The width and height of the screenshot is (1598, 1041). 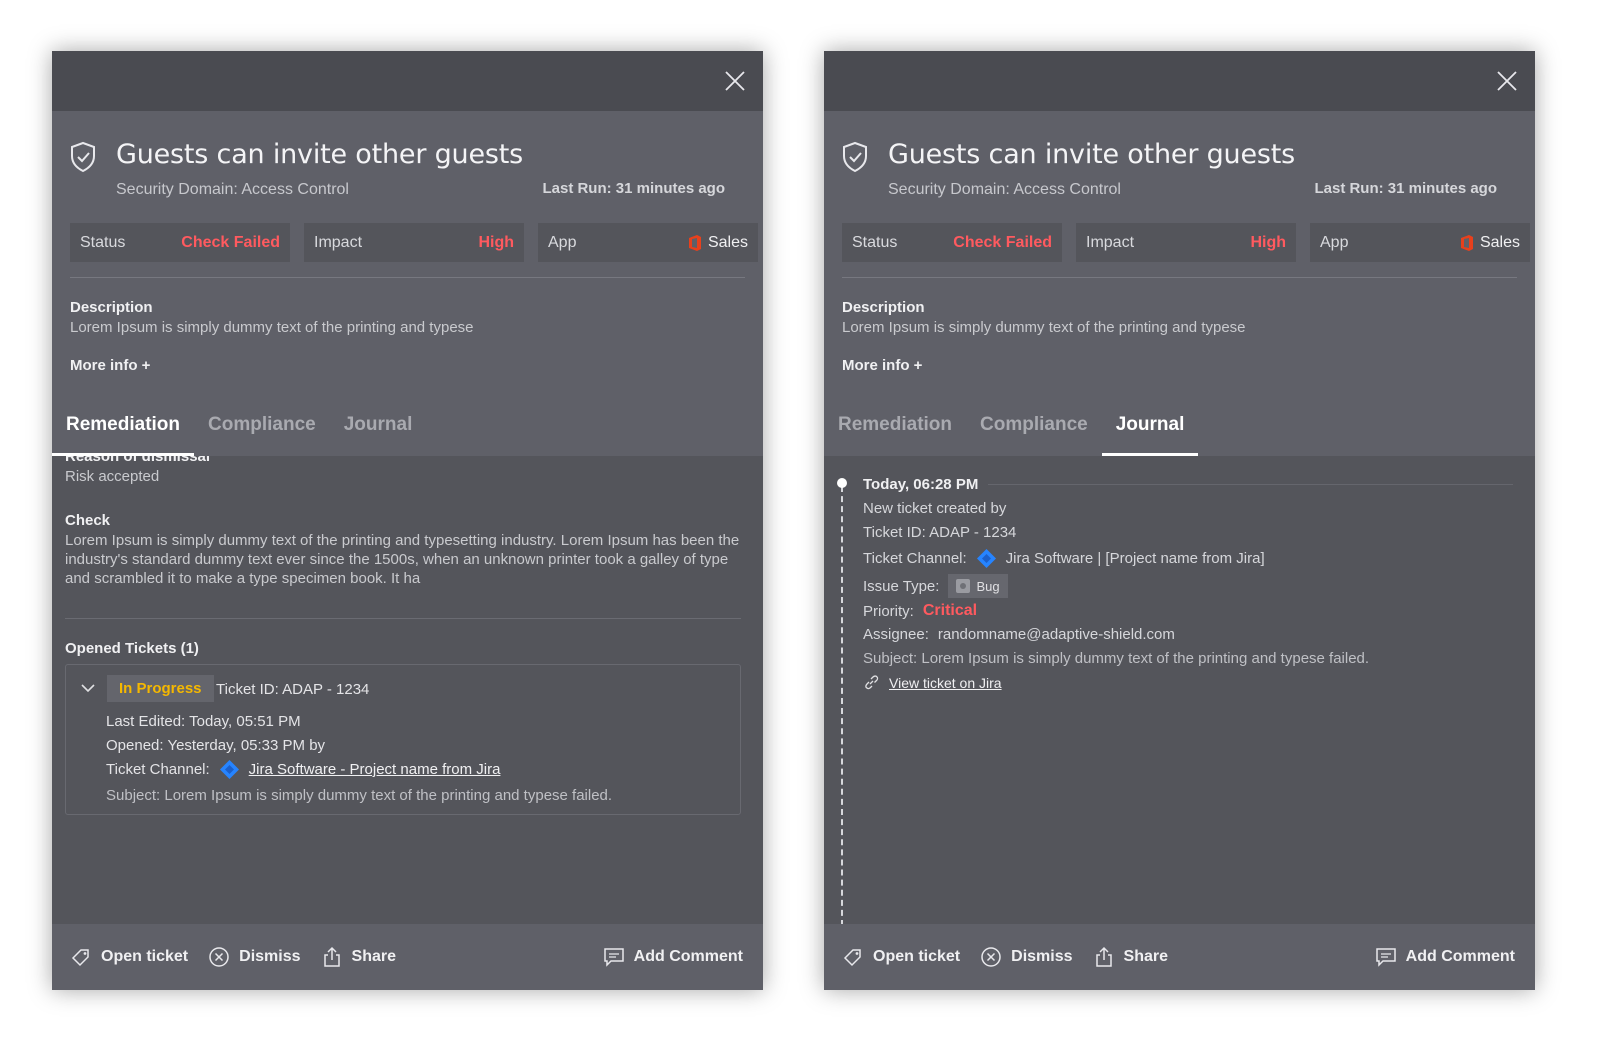 What do you see at coordinates (883, 307) in the screenshot?
I see `description-label: Description` at bounding box center [883, 307].